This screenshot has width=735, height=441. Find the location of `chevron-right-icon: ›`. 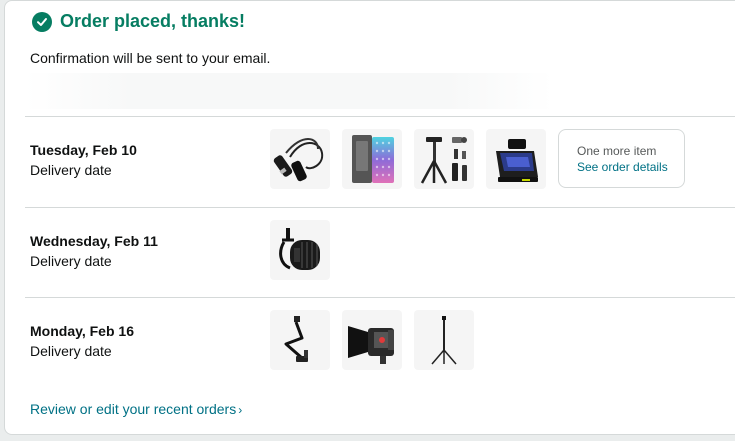

chevron-right-icon: › is located at coordinates (240, 410).